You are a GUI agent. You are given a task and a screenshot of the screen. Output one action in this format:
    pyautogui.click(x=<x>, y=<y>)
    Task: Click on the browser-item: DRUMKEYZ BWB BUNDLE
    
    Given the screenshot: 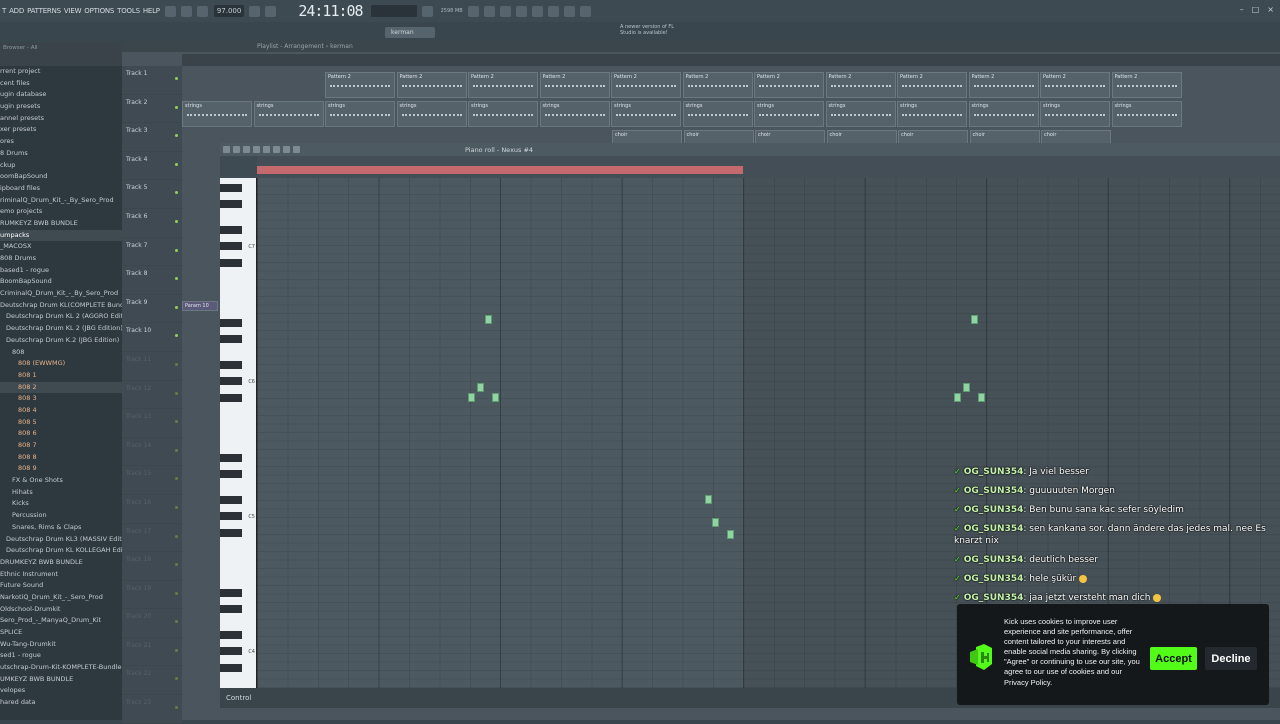 What is the action you would take?
    pyautogui.click(x=61, y=563)
    